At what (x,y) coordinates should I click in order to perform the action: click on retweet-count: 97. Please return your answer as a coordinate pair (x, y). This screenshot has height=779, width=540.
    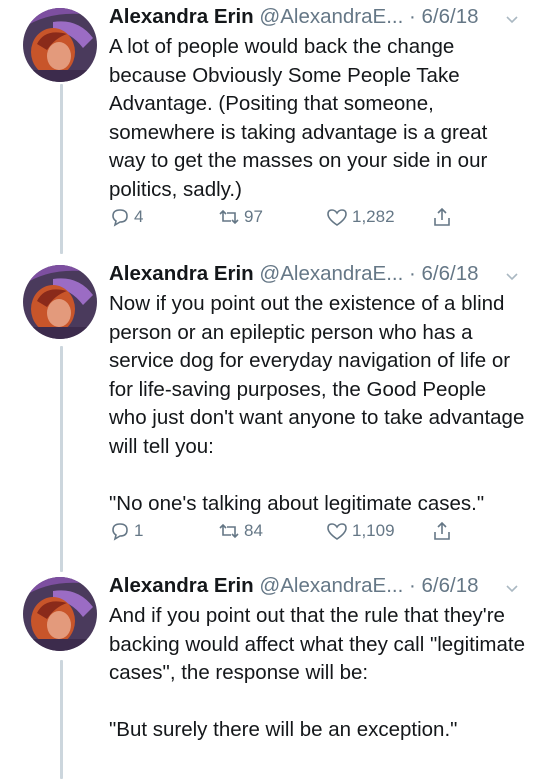
    Looking at the image, I should click on (253, 216).